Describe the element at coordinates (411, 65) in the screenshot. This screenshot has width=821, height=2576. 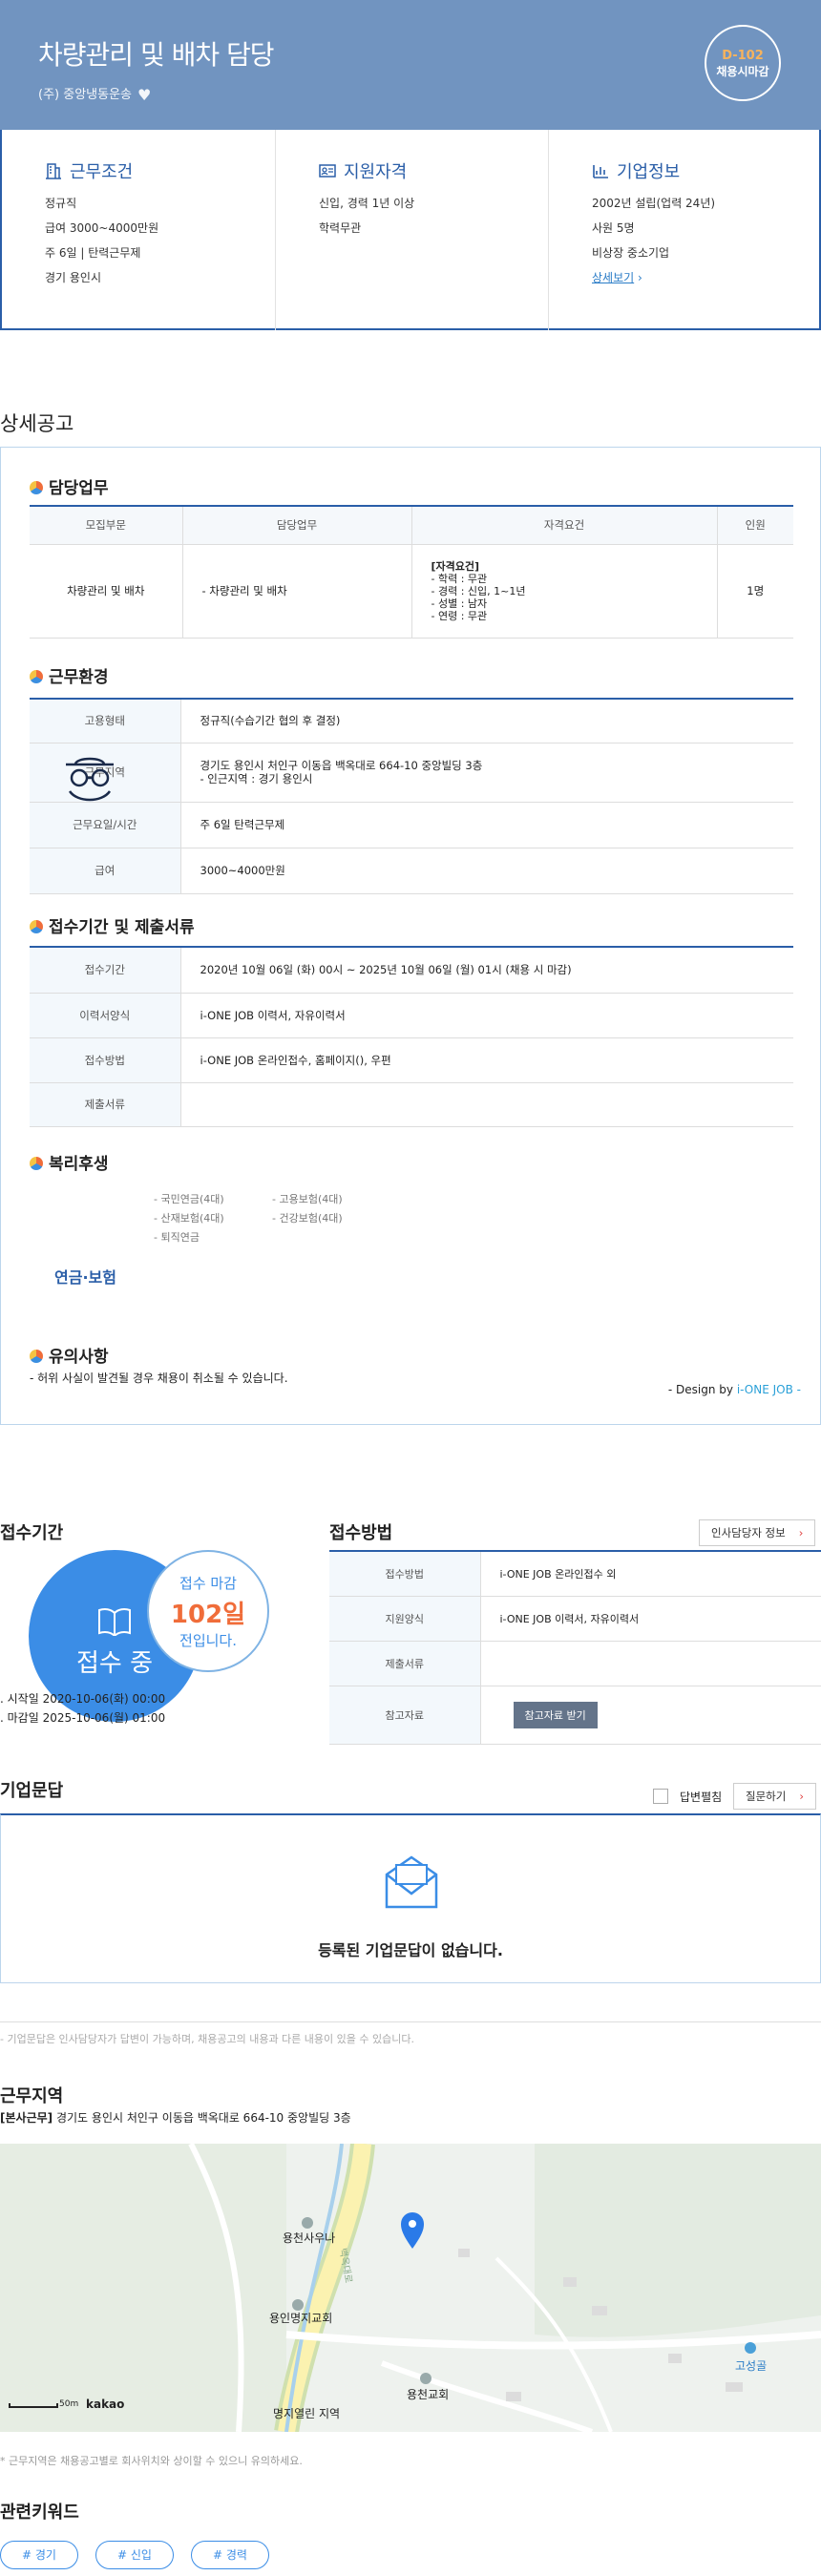
I see `job-header: 차량관리 및 배차 담당 (주) 중앙냉동운송 ♥ D-102 채용시마감` at that location.